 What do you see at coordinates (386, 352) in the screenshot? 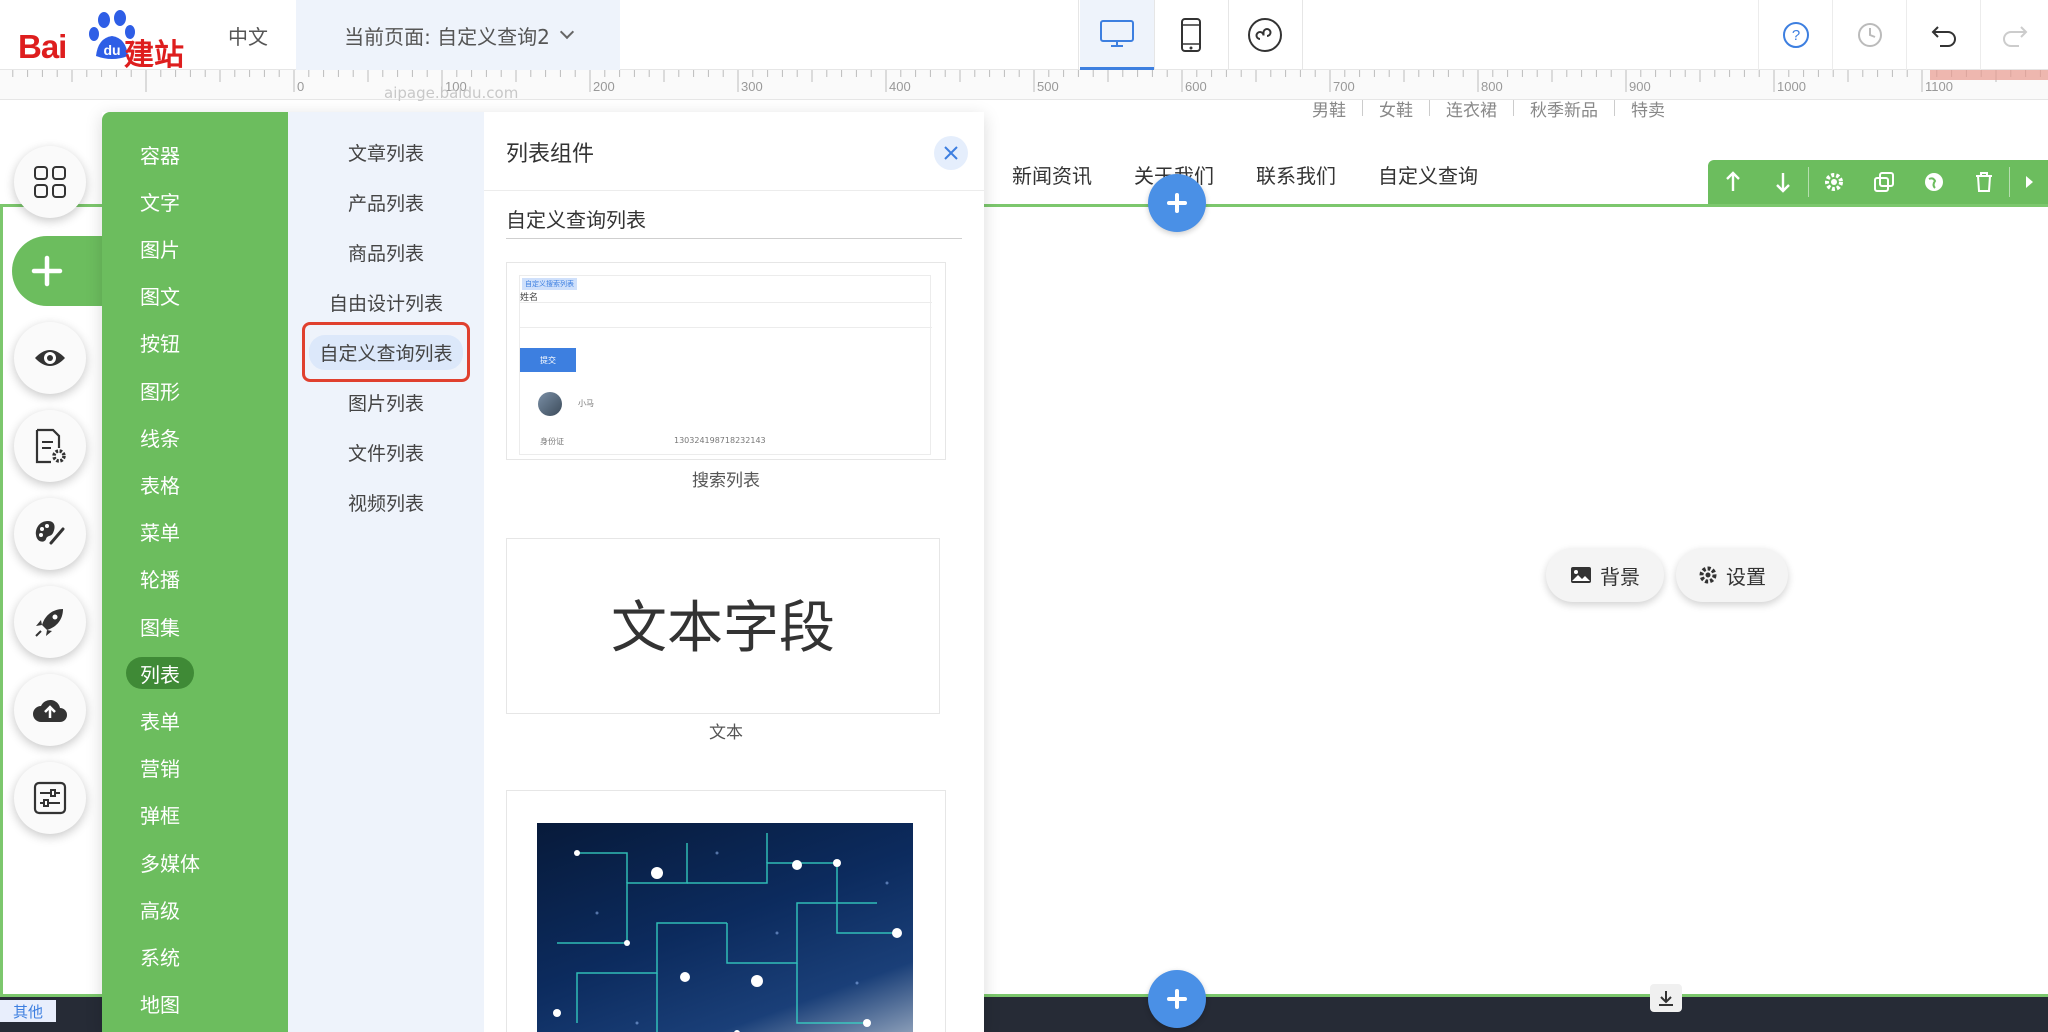
I see `subcategory-item: 自定义查询列表` at bounding box center [386, 352].